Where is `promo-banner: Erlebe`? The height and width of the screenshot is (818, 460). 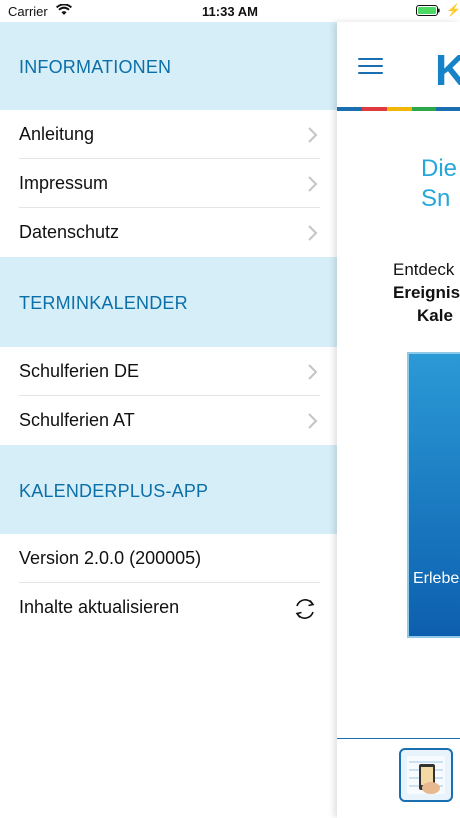 promo-banner: Erlebe is located at coordinates (433, 495).